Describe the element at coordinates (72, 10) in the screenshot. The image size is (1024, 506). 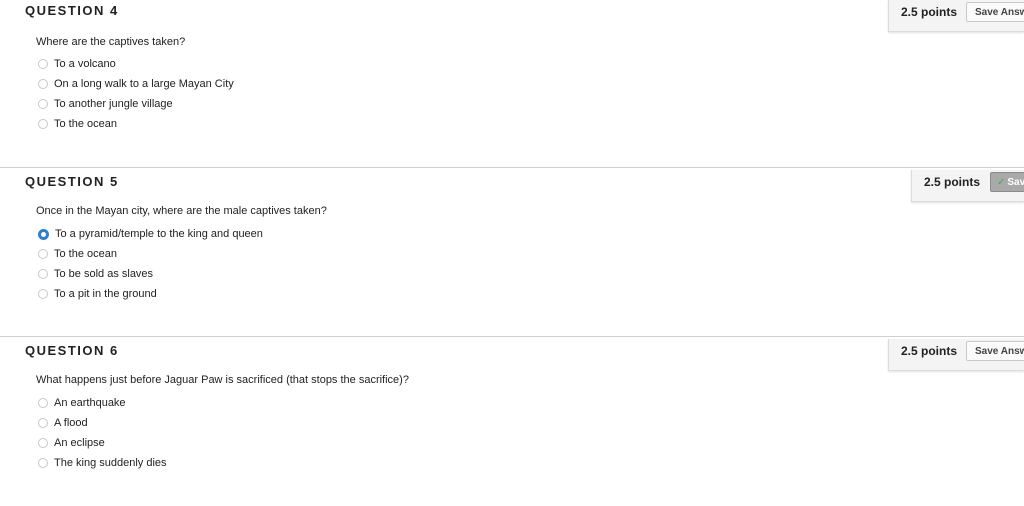
I see `question-title: QUESTION 4` at that location.